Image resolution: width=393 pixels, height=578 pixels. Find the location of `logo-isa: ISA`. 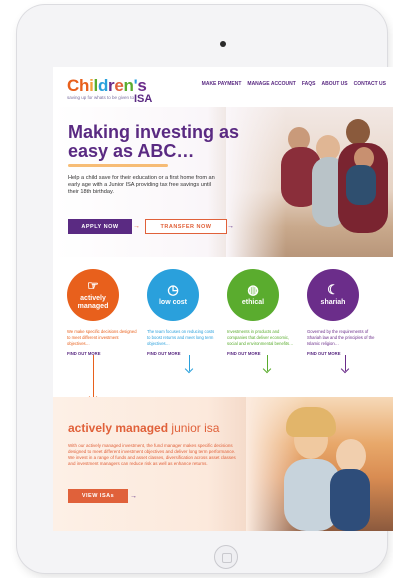

logo-isa: ISA is located at coordinates (143, 99).